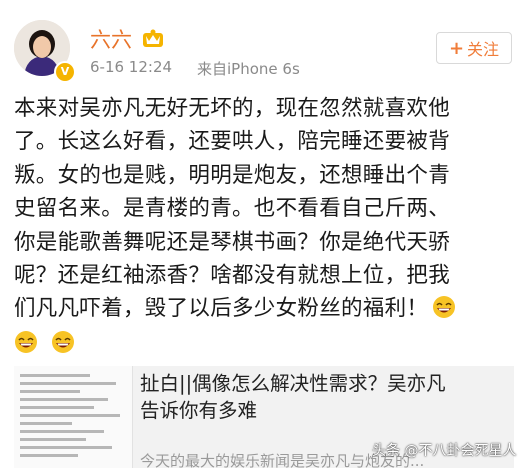 This screenshot has height=468, width=520. I want to click on follow-label: 关注, so click(483, 49).